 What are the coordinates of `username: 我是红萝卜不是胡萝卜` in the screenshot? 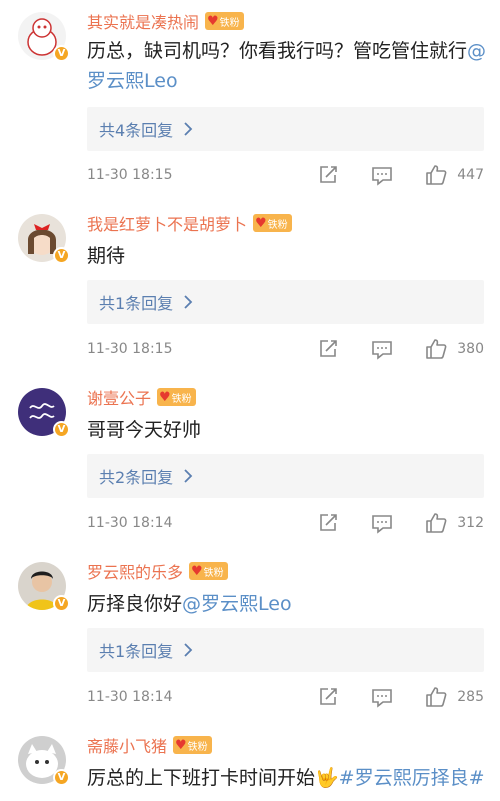 It's located at (167, 223).